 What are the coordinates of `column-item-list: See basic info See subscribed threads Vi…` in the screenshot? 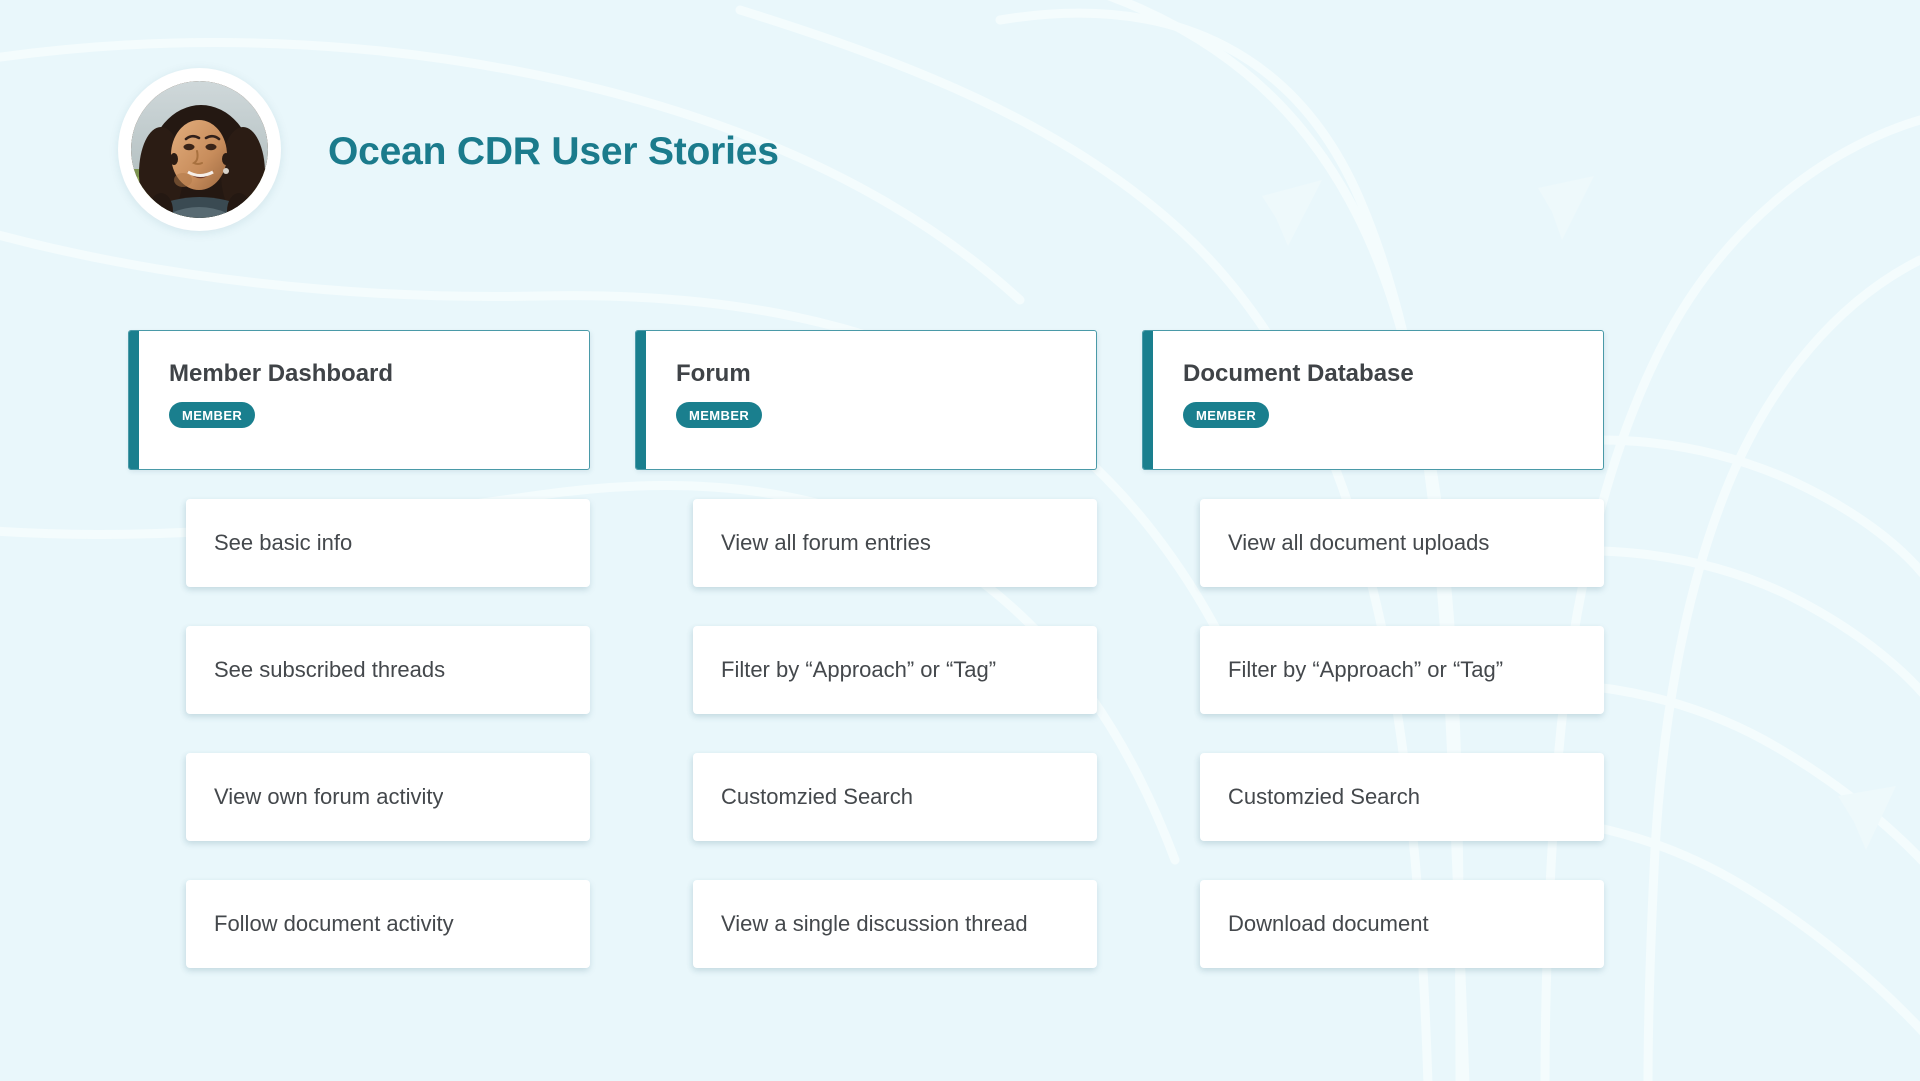 It's located at (359, 733).